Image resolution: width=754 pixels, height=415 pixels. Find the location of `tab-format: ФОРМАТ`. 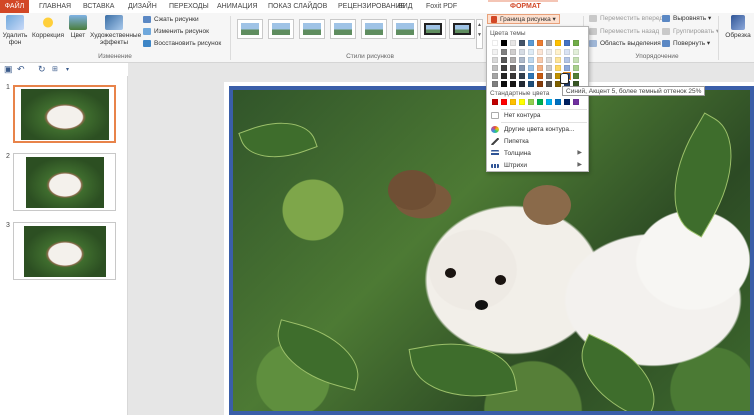

tab-format: ФОРМАТ is located at coordinates (525, 6).